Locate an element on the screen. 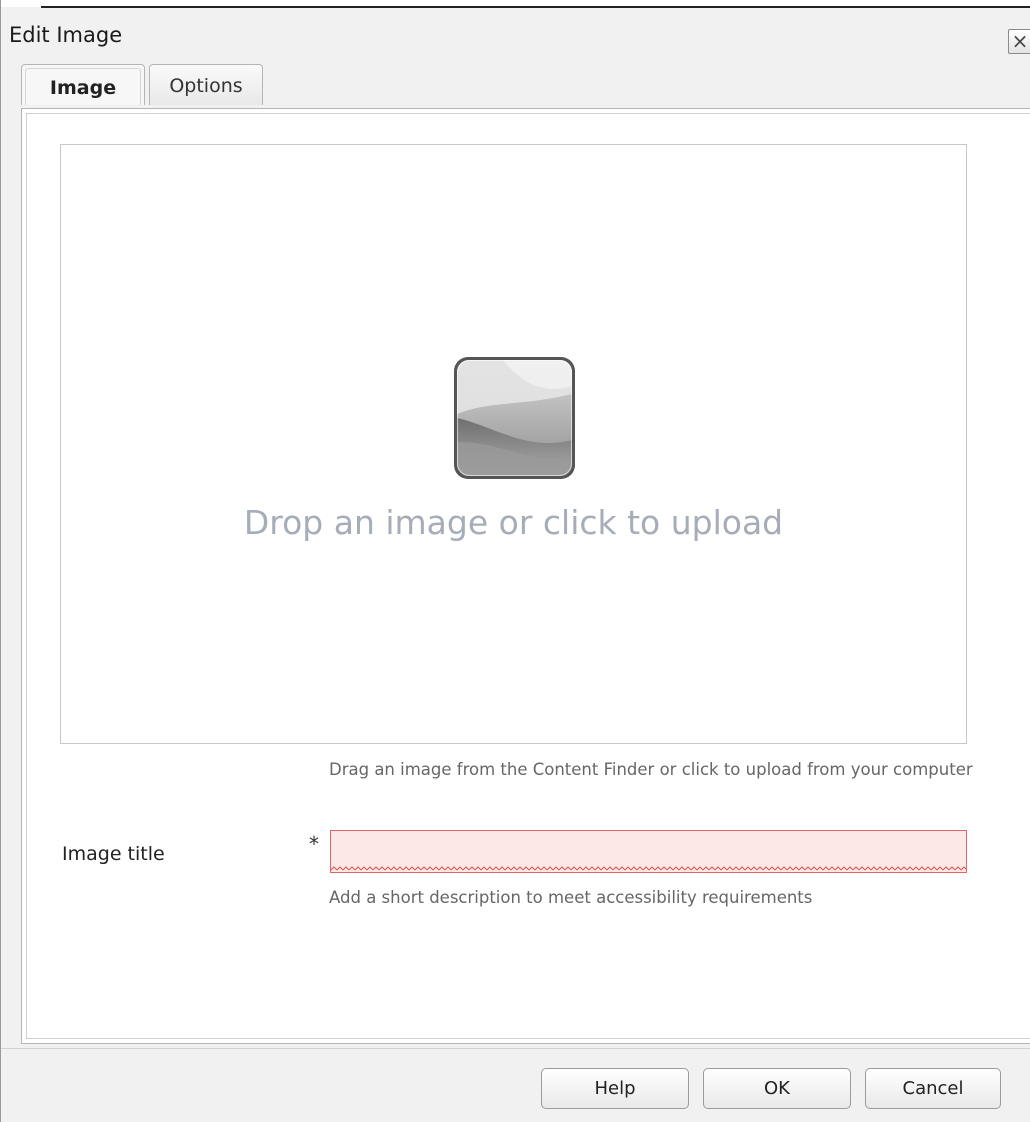 The image size is (1030, 1122). dropzone-text: Drop an image or click to upload is located at coordinates (513, 522).